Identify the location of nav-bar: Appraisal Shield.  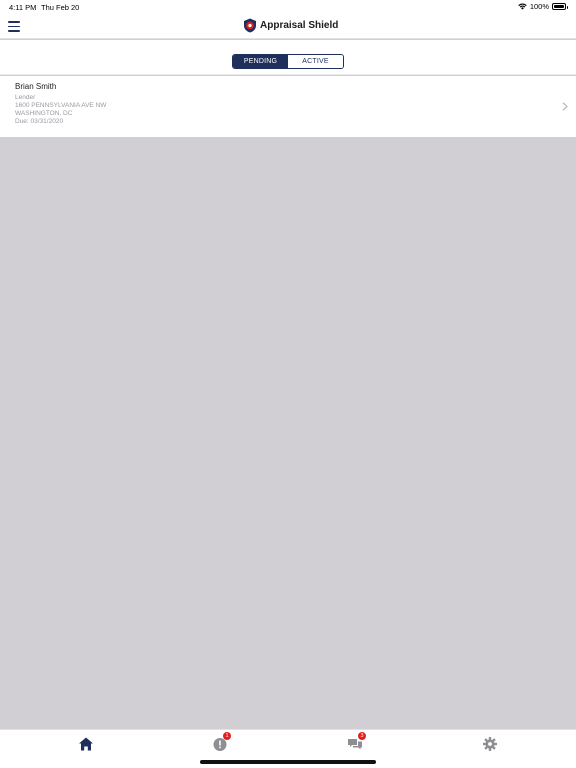
(288, 26).